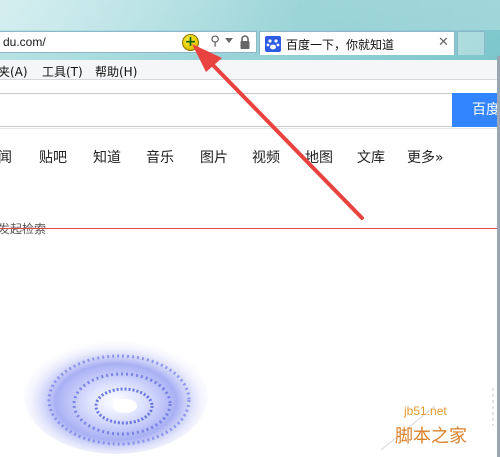  I want to click on nav-link-video: 视频, so click(266, 157).